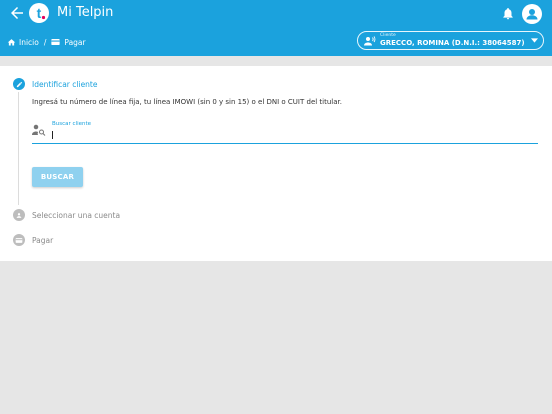 This screenshot has height=414, width=552. I want to click on step-identify-client: Identificar cliente, so click(55, 84).